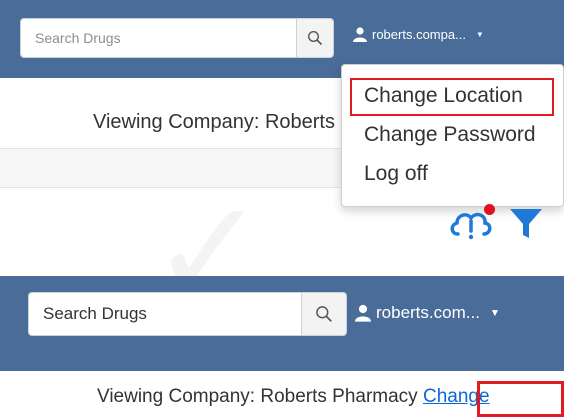 The height and width of the screenshot is (417, 564). What do you see at coordinates (526, 223) in the screenshot?
I see `filter-icon` at bounding box center [526, 223].